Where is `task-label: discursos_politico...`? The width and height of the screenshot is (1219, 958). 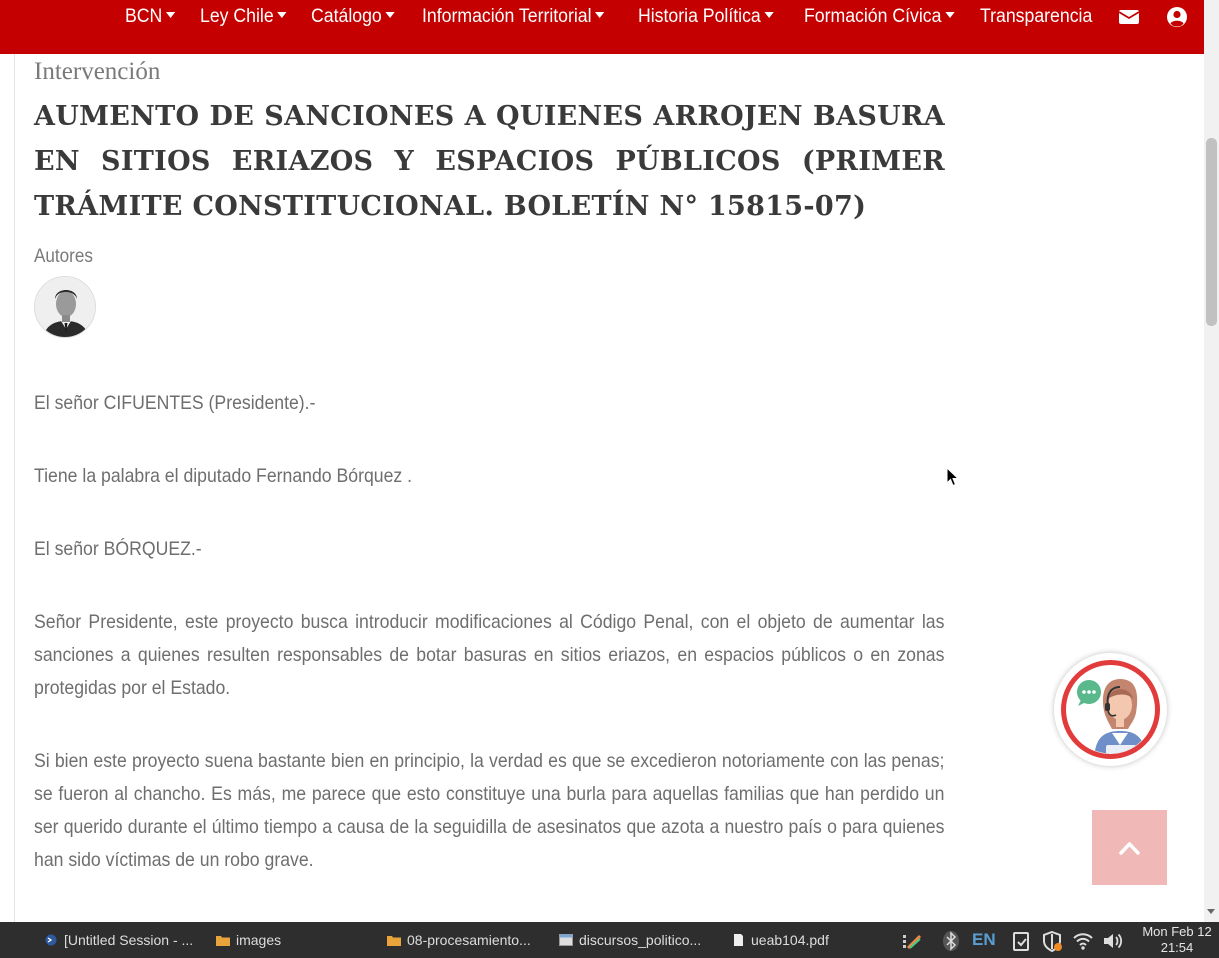
task-label: discursos_politico... is located at coordinates (640, 940).